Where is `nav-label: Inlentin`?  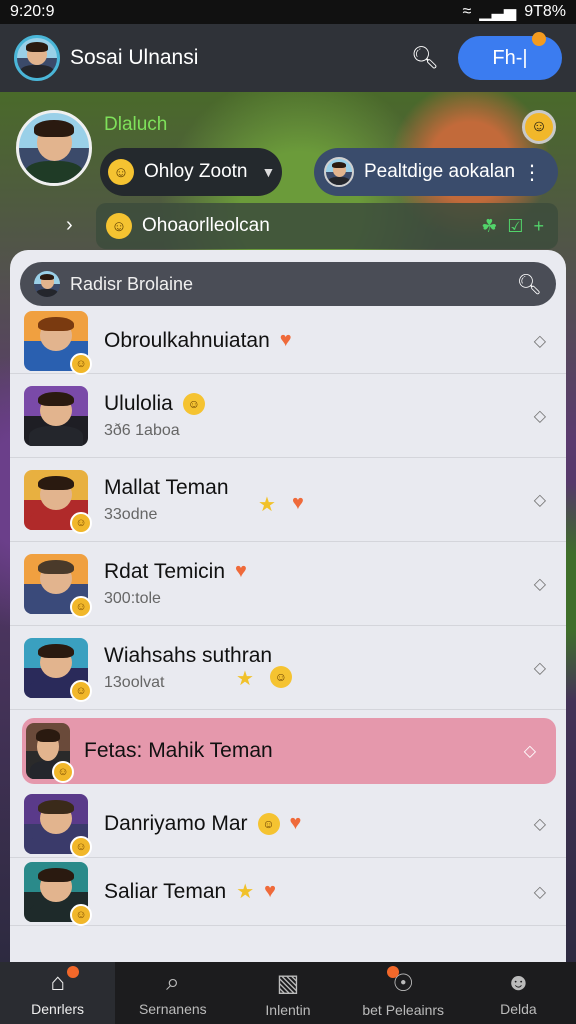 nav-label: Inlentin is located at coordinates (288, 1009).